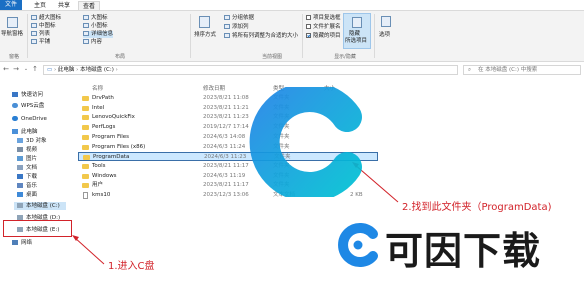 The width and height of the screenshot is (584, 281). Describe the element at coordinates (305, 142) in the screenshot. I see `watermark-c-logo` at that location.